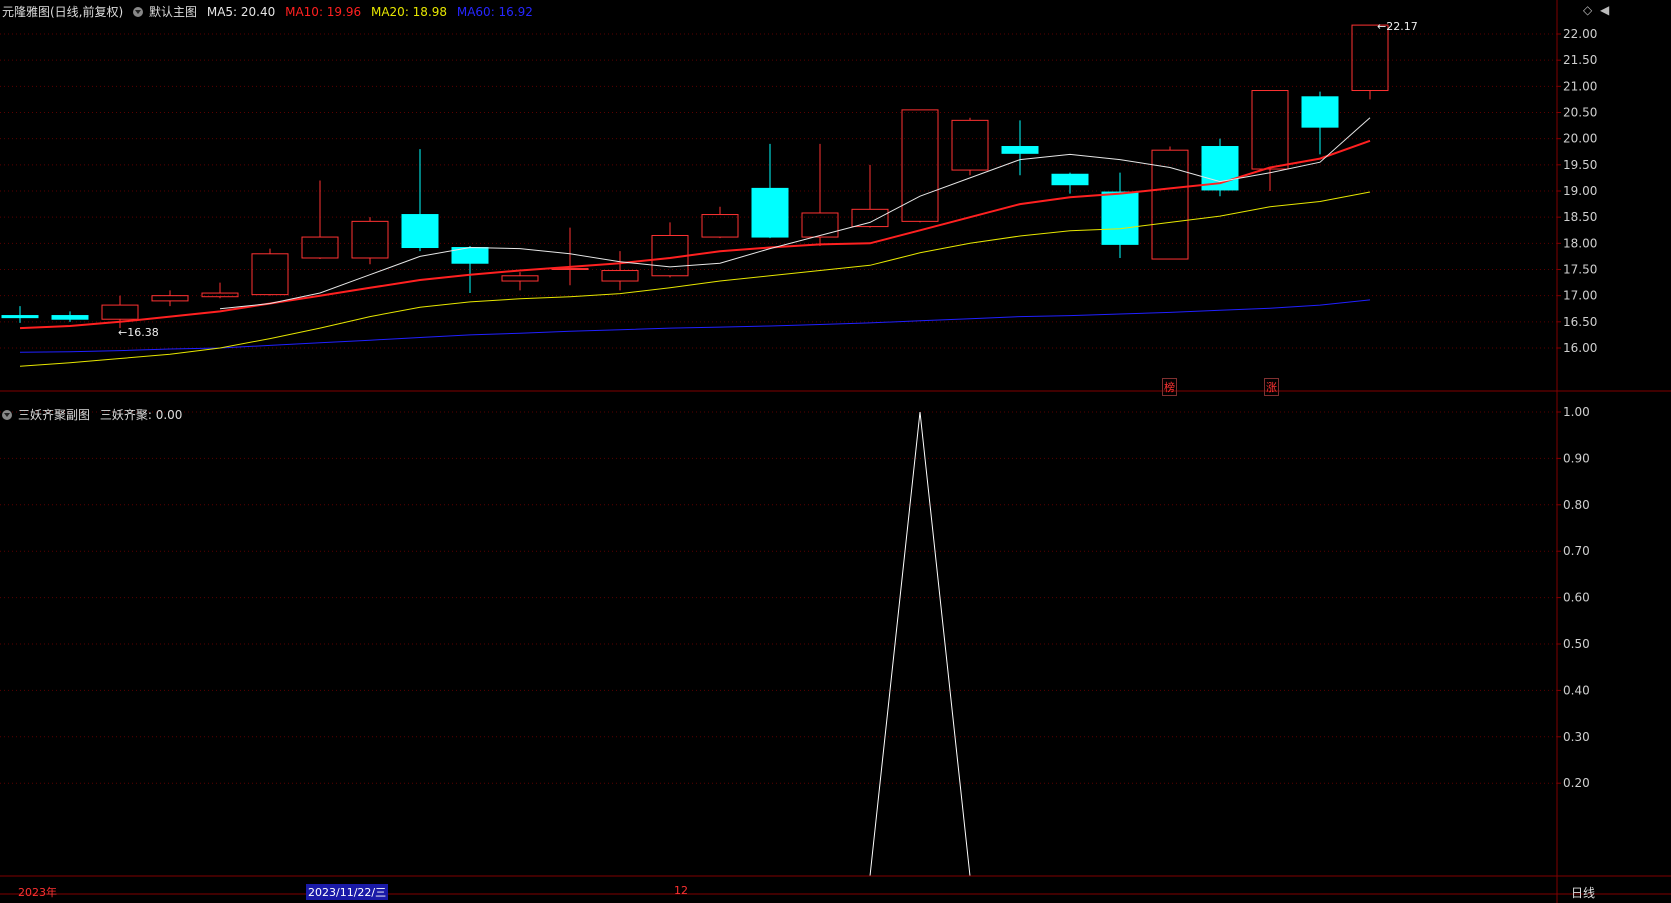 The width and height of the screenshot is (1671, 903). Describe the element at coordinates (7, 415) in the screenshot. I see `sub-chart-dropdown-icon` at that location.